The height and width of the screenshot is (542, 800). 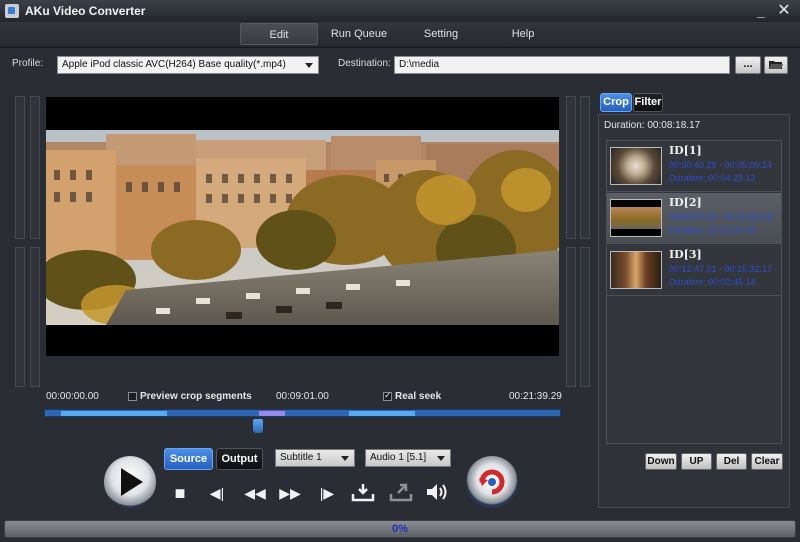 What do you see at coordinates (674, 125) in the screenshot?
I see `crop-duration-value: 00:08:18.17` at bounding box center [674, 125].